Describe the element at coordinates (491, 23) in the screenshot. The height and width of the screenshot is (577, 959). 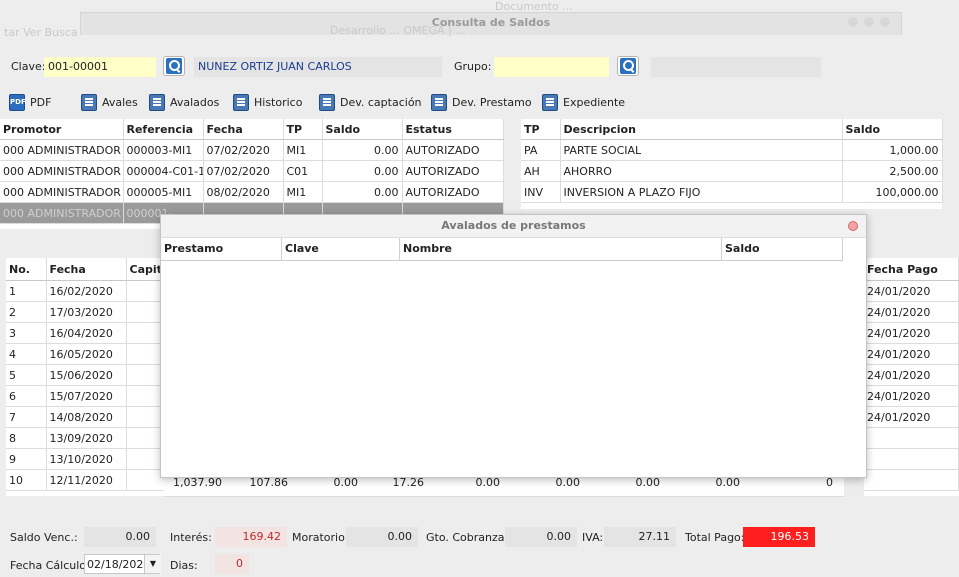
I see `window-titlebar: Consulta de Saldos` at that location.